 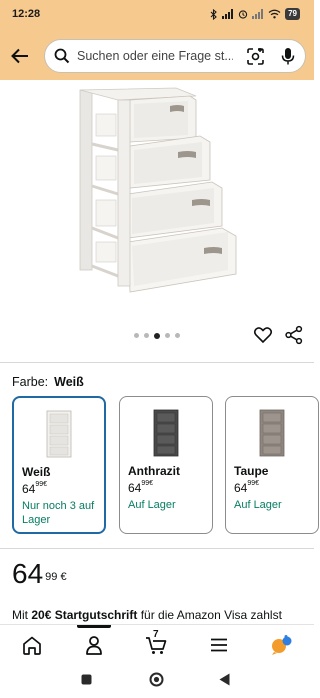 I want to click on nav-cart: 7, so click(x=156, y=643).